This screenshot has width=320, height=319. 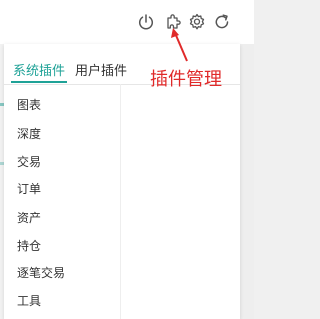 What do you see at coordinates (101, 69) in the screenshot?
I see `tab-user-plugins: 用户插件` at bounding box center [101, 69].